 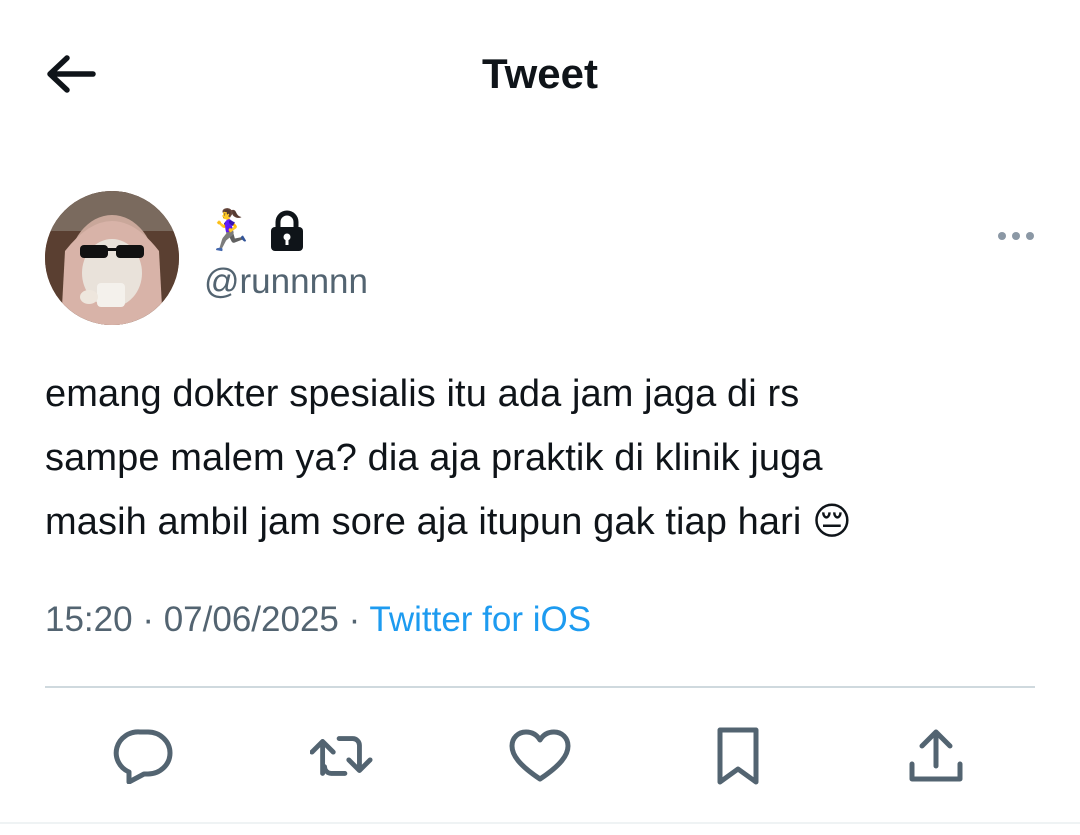 I want to click on tweet-metadata: 15:20 · 07/06/2025 · Twitter for iOS, so click(x=318, y=620).